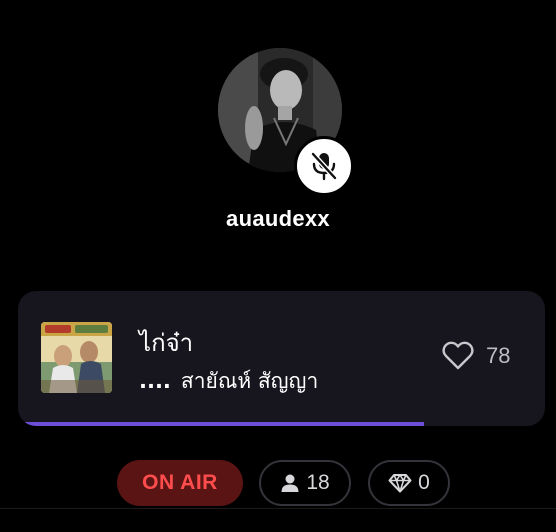 The image size is (556, 532). I want to click on song-artist: สายัณห์ สัญญา, so click(249, 381).